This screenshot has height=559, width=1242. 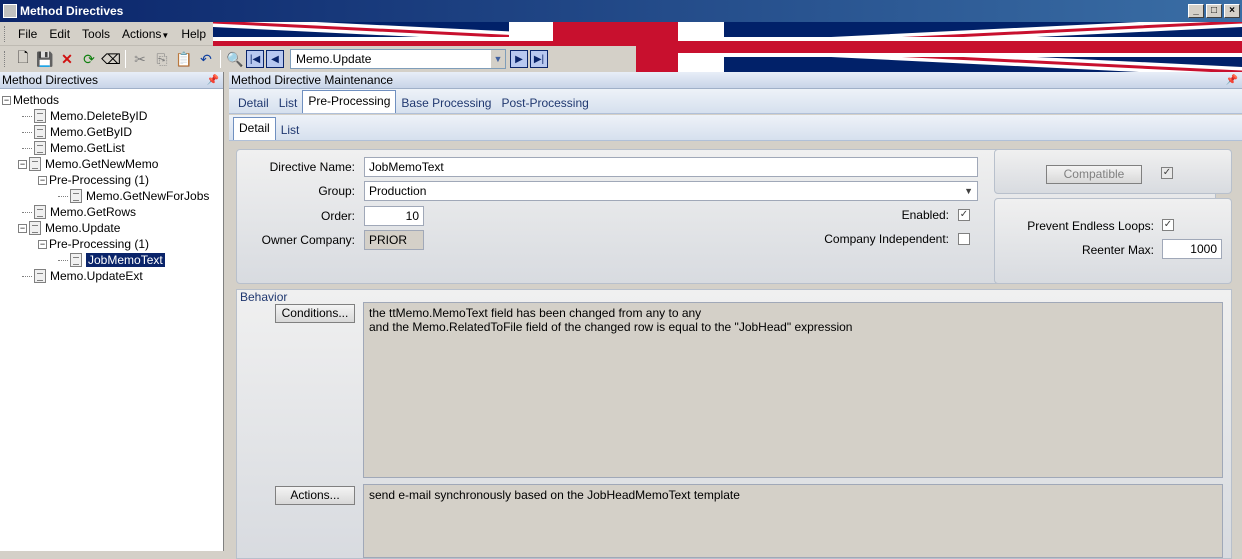 I want to click on tab-detail: Detail, so click(x=253, y=103).